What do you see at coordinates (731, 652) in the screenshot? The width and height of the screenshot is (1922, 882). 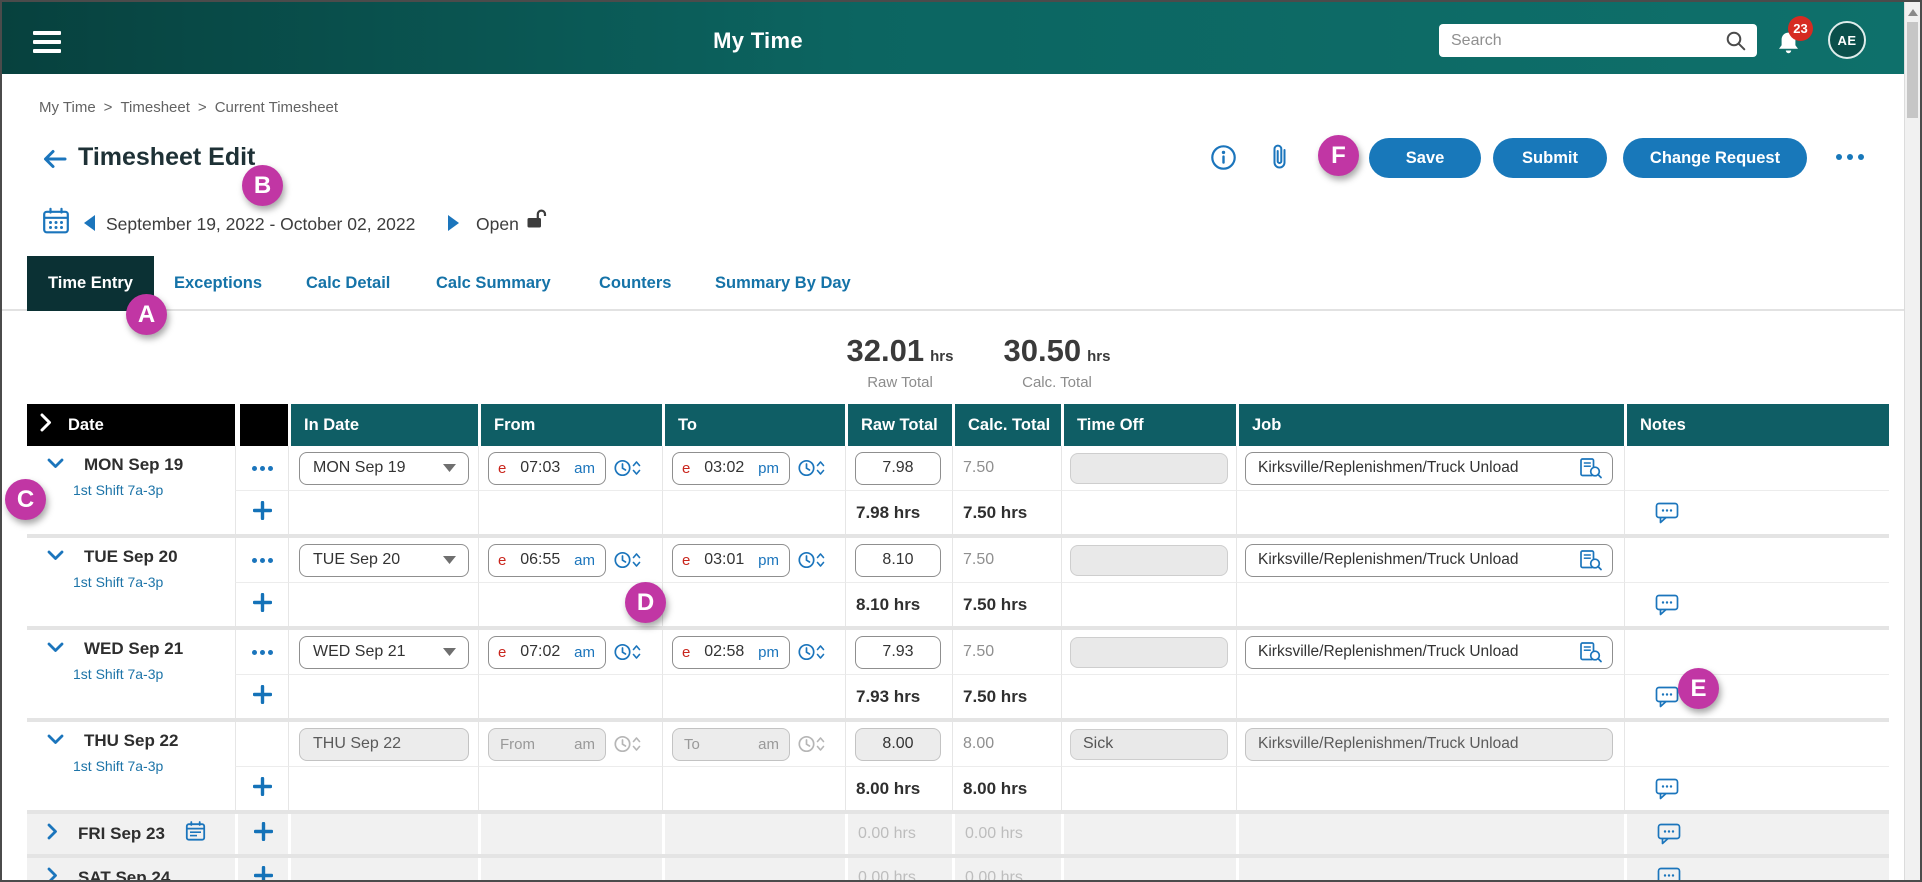 I see `to-time-field: e 02:58 pm` at bounding box center [731, 652].